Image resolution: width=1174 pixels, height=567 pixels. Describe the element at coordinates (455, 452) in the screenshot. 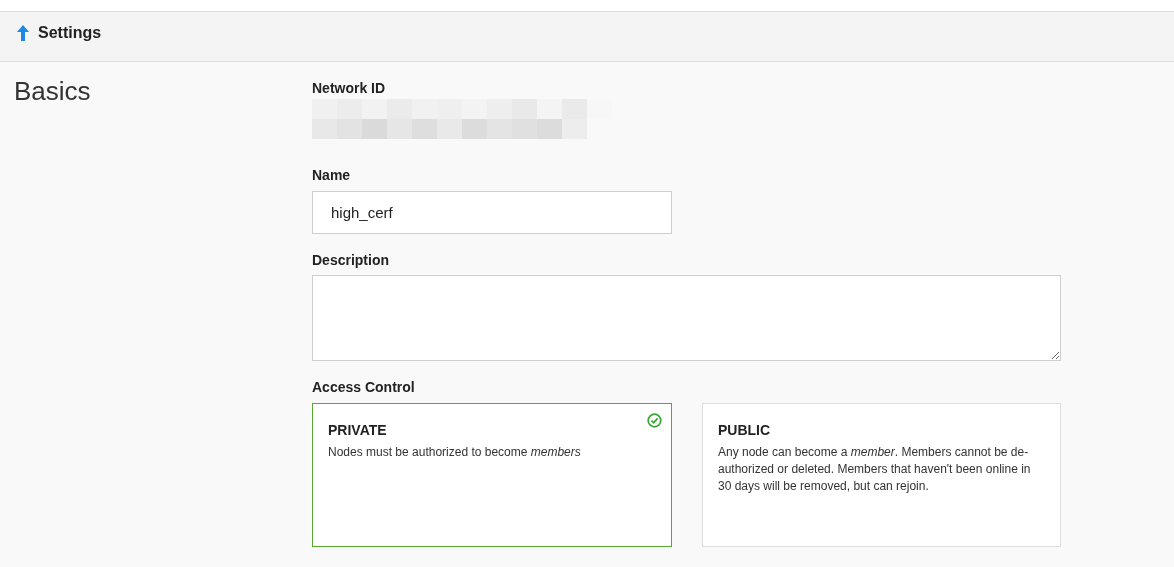

I see `option-description: Nodes must be authorized to become members` at that location.